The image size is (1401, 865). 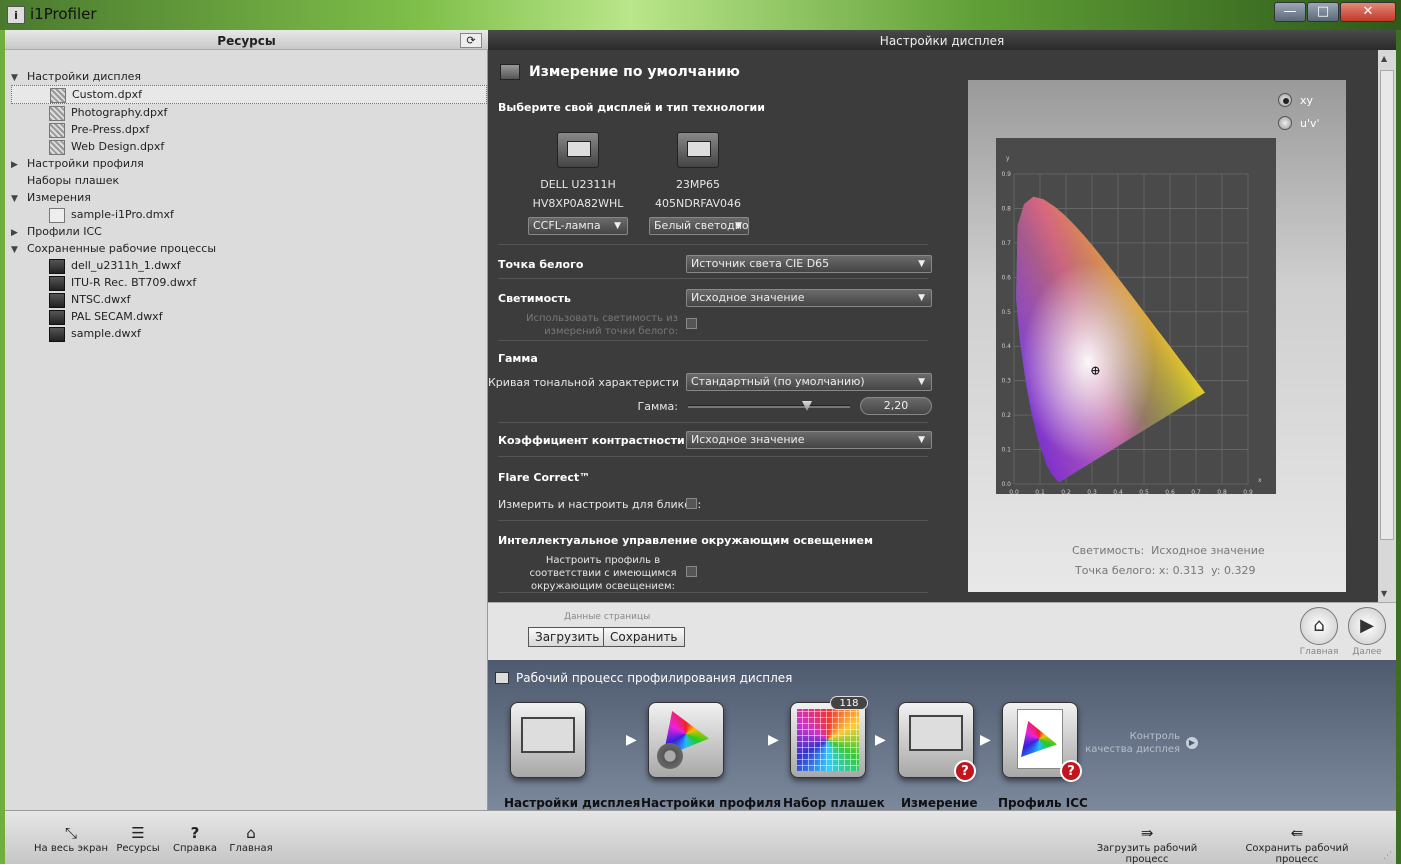 What do you see at coordinates (631, 107) in the screenshot?
I see `choose-display-label: Выберите свой дисплей и тип технологии` at bounding box center [631, 107].